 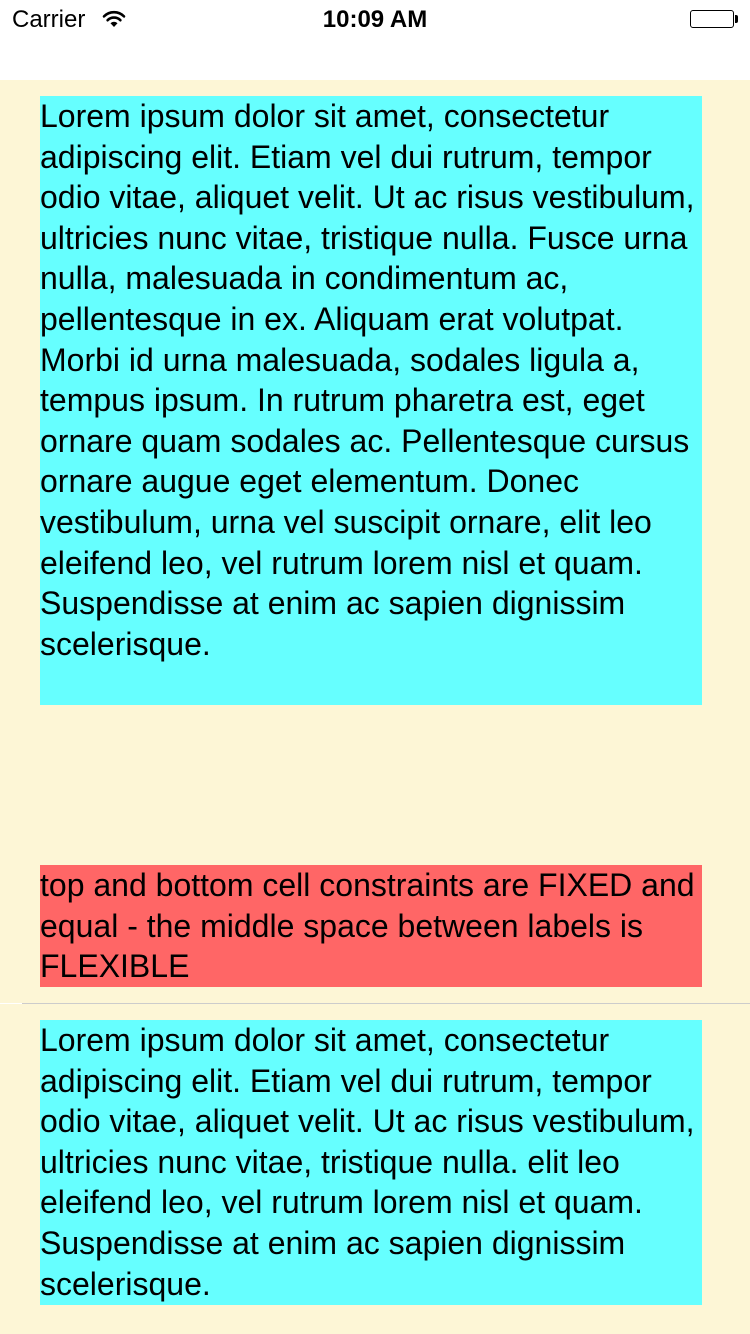 What do you see at coordinates (715, 20) in the screenshot?
I see `battery-icon` at bounding box center [715, 20].